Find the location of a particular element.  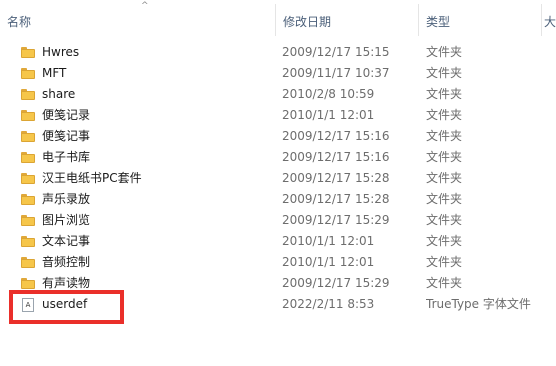

file-row-ebook-library: 电子书库 2009/12/17 15:16 文件夹 is located at coordinates (278, 157).